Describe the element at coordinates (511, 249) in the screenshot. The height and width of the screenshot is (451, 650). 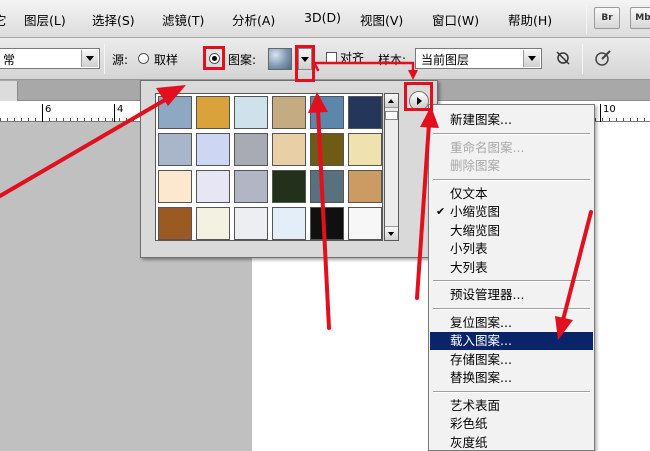
I see `menu-item: 小列表` at that location.